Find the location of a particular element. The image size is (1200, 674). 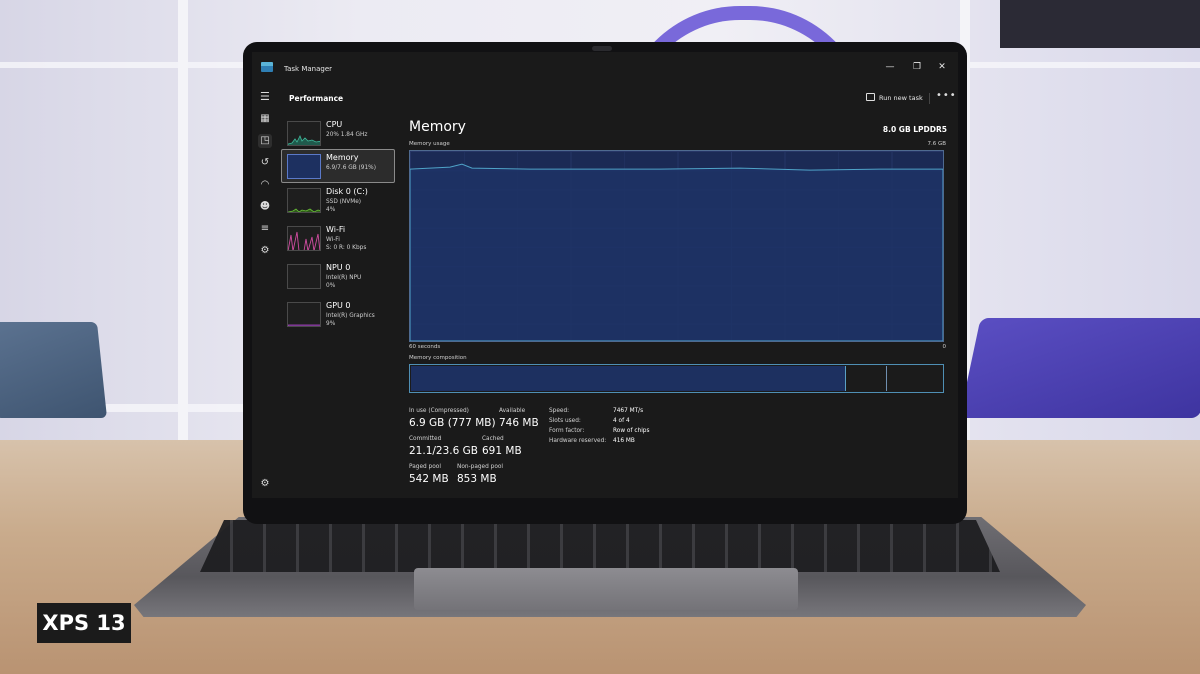

run-task-icon is located at coordinates (870, 97).